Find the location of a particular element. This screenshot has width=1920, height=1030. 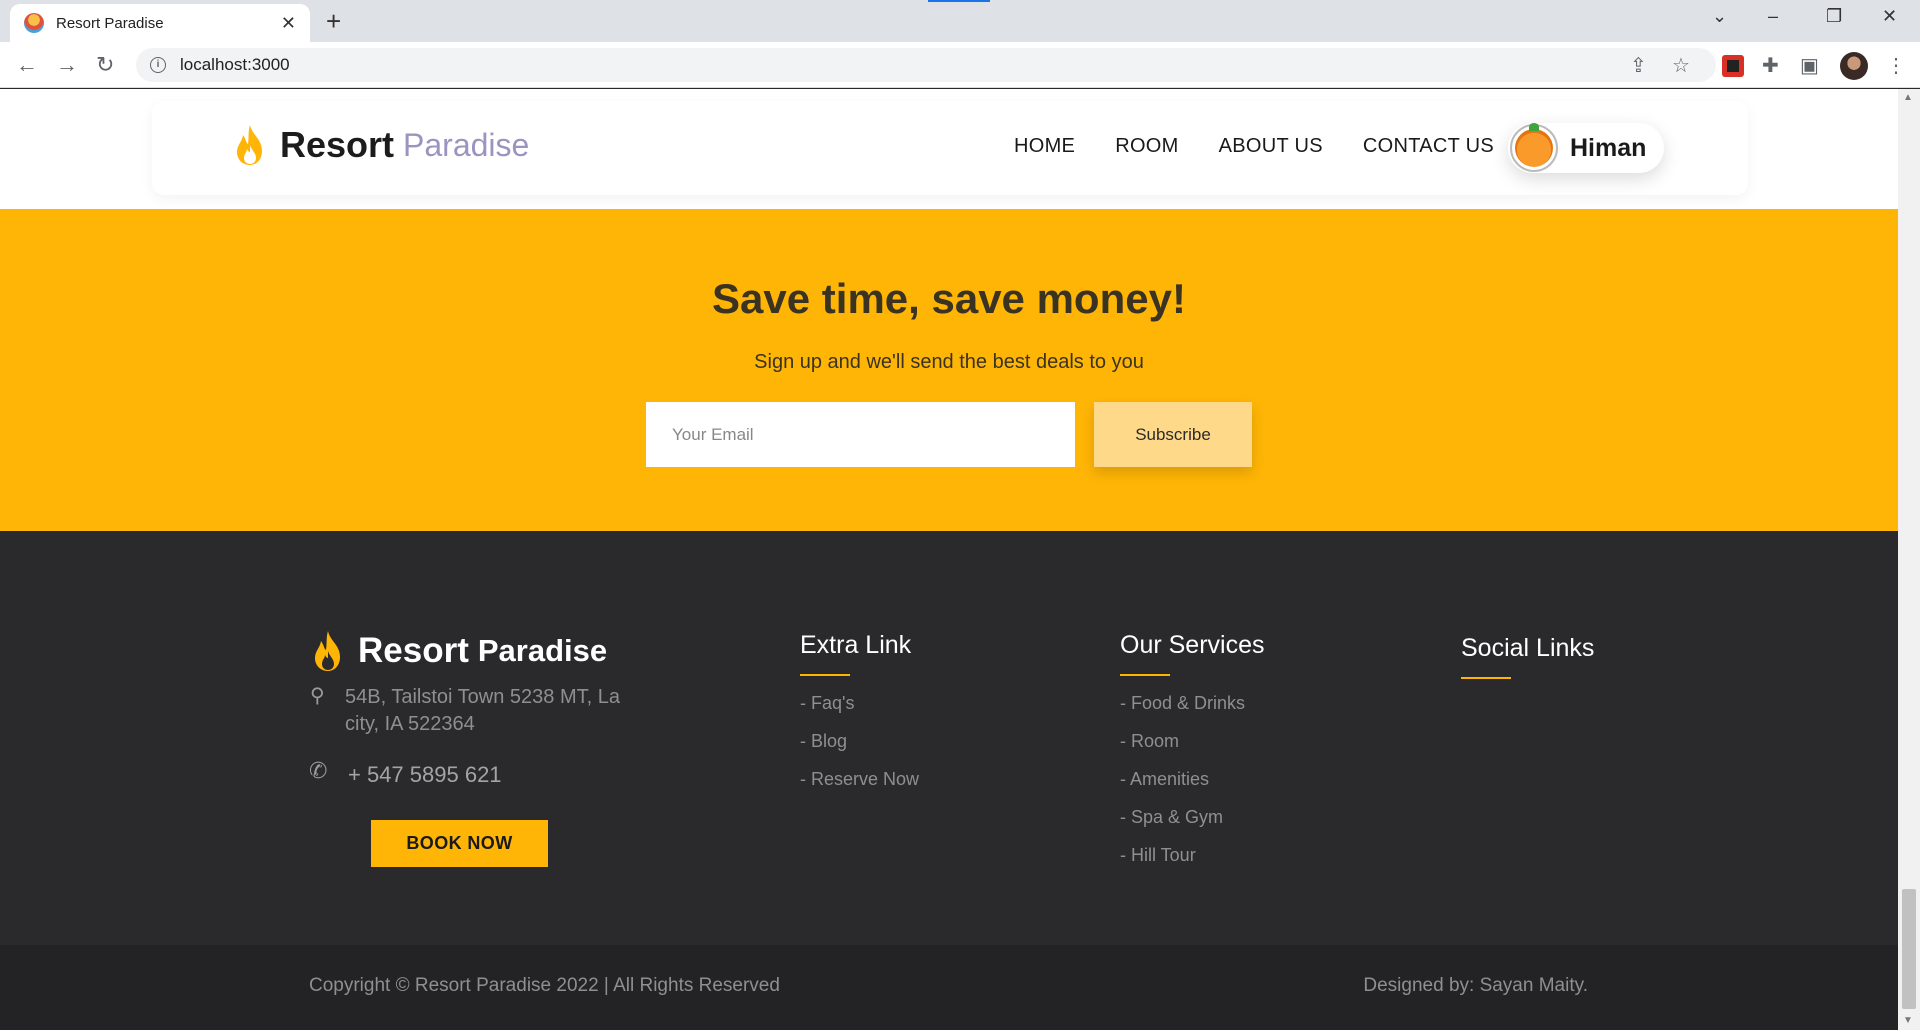

nav-room: ROOM is located at coordinates (1146, 146).